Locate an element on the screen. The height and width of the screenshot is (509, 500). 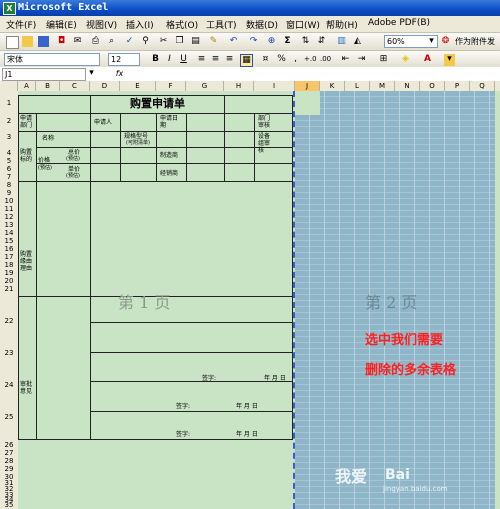
attach-send-label: 作为附件发 is located at coordinates (475, 42).